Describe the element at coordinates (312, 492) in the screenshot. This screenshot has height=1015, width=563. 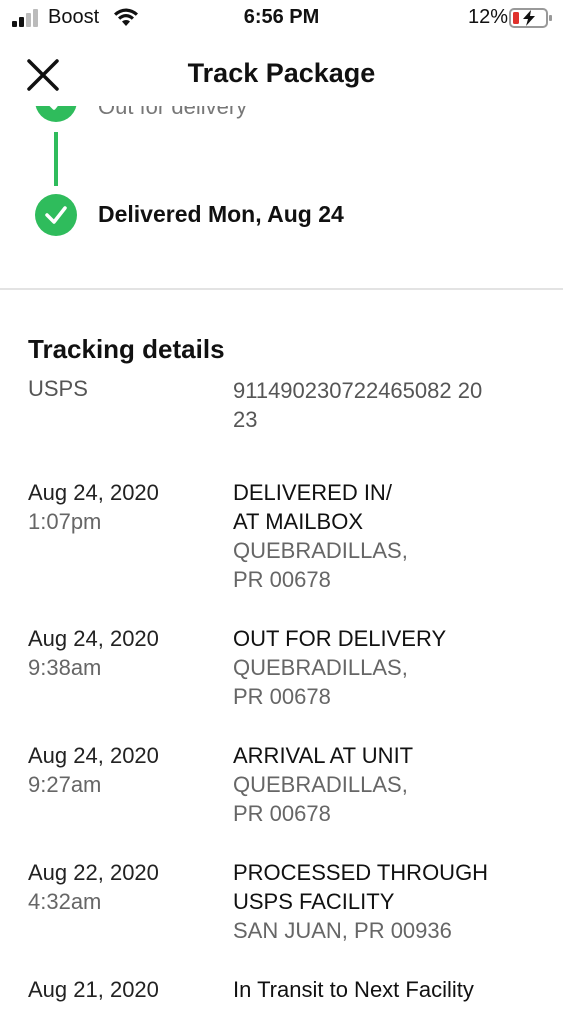
I see `event-status-line: DELIVERED IN/` at that location.